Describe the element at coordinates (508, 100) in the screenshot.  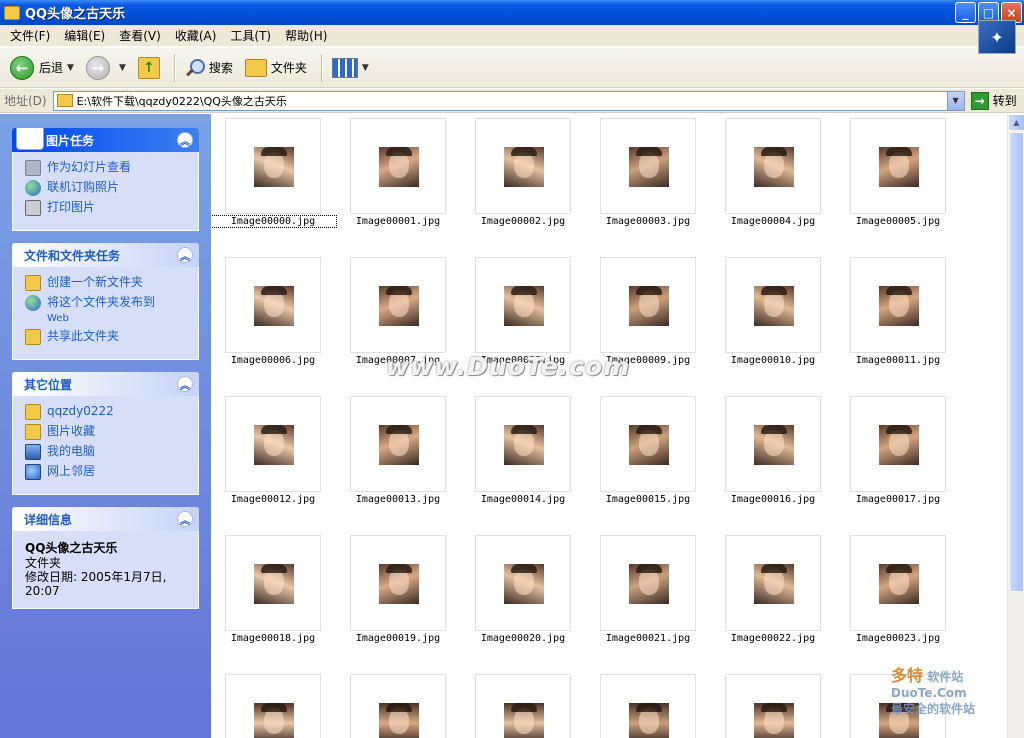
I see `address-input: E:\软件下载\qqzdy0222\QQ头像之古天乐 ▼` at that location.